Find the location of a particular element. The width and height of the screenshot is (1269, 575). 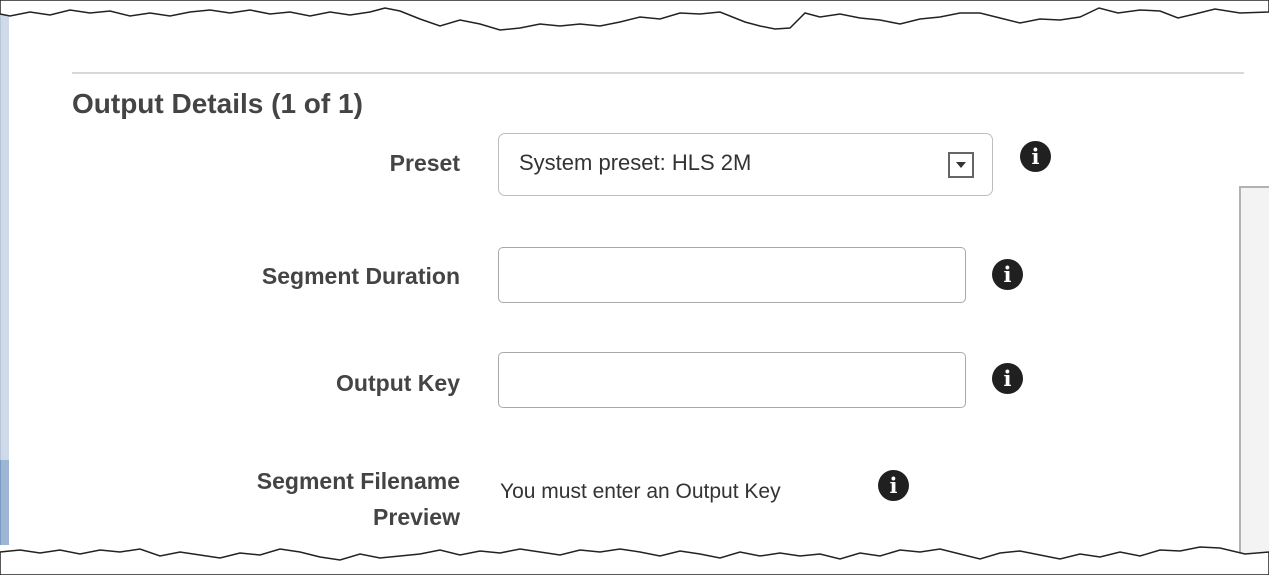

output-key-label: Output Key is located at coordinates (398, 383).